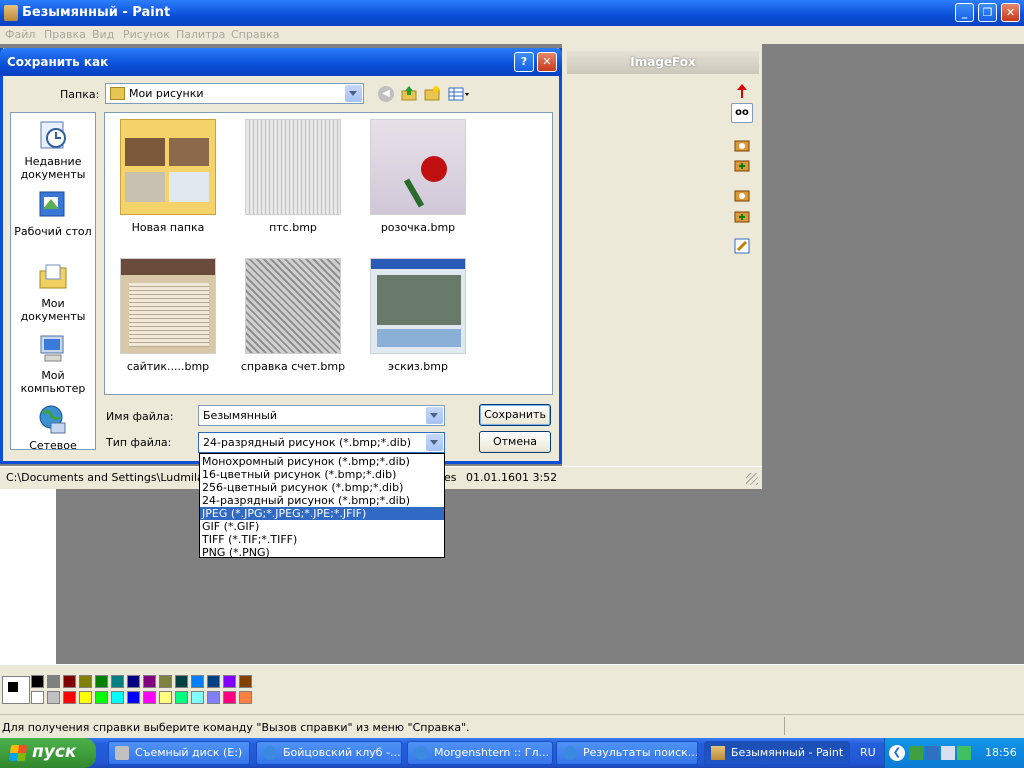  I want to click on place-desktop: Рабочий стол, so click(53, 213).